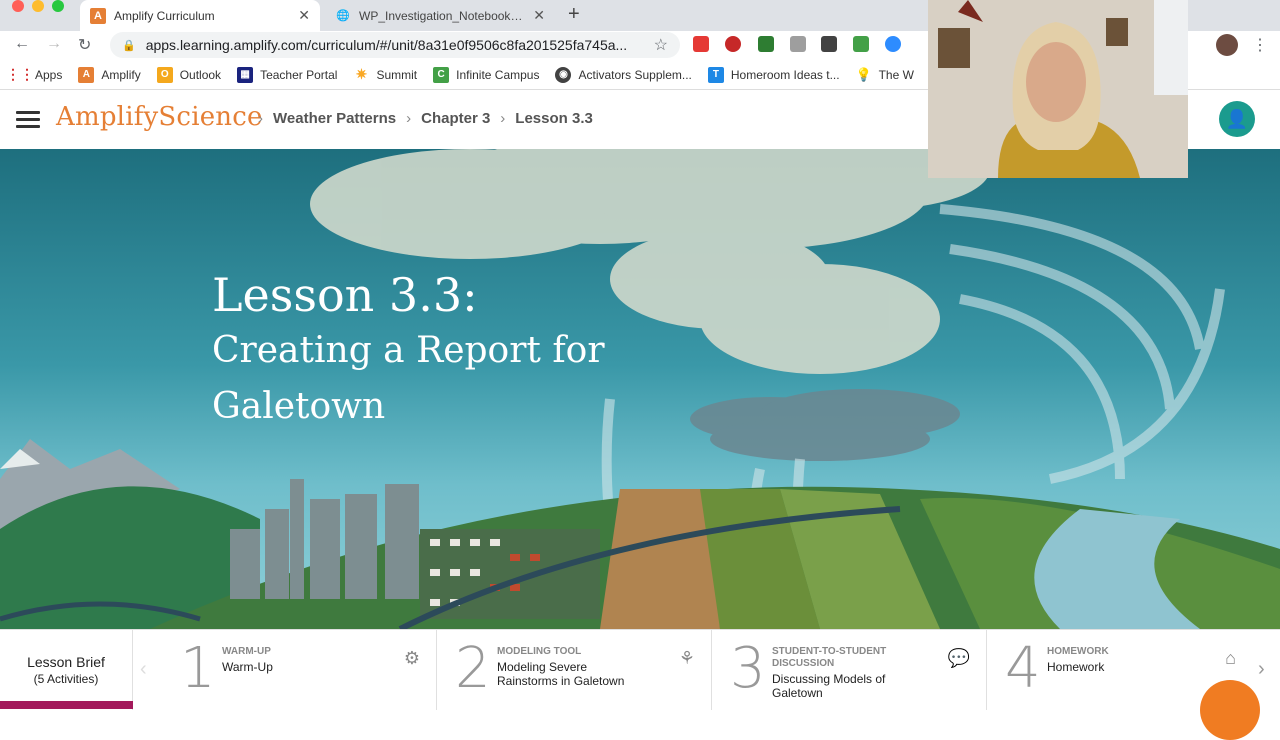 The width and height of the screenshot is (1280, 740). Describe the element at coordinates (129, 45) in the screenshot. I see `lock-icon: 🔒` at that location.